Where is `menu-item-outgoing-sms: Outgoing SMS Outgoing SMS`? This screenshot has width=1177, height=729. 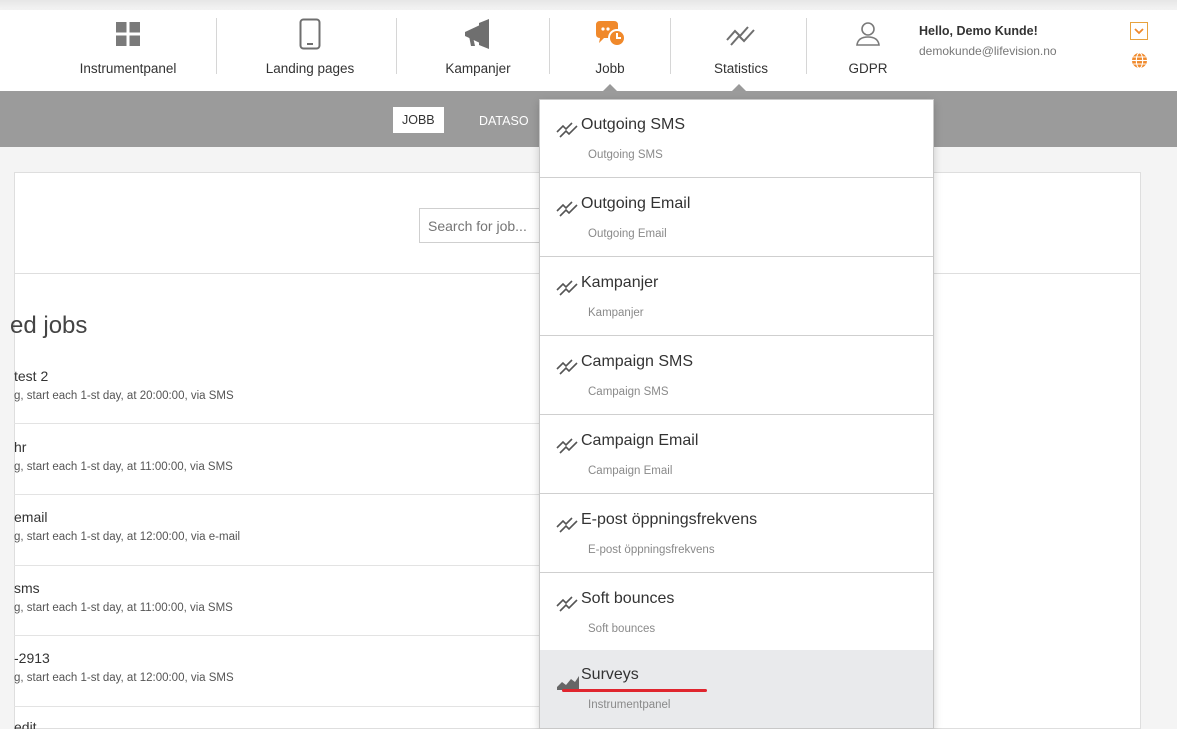 menu-item-outgoing-sms: Outgoing SMS Outgoing SMS is located at coordinates (736, 139).